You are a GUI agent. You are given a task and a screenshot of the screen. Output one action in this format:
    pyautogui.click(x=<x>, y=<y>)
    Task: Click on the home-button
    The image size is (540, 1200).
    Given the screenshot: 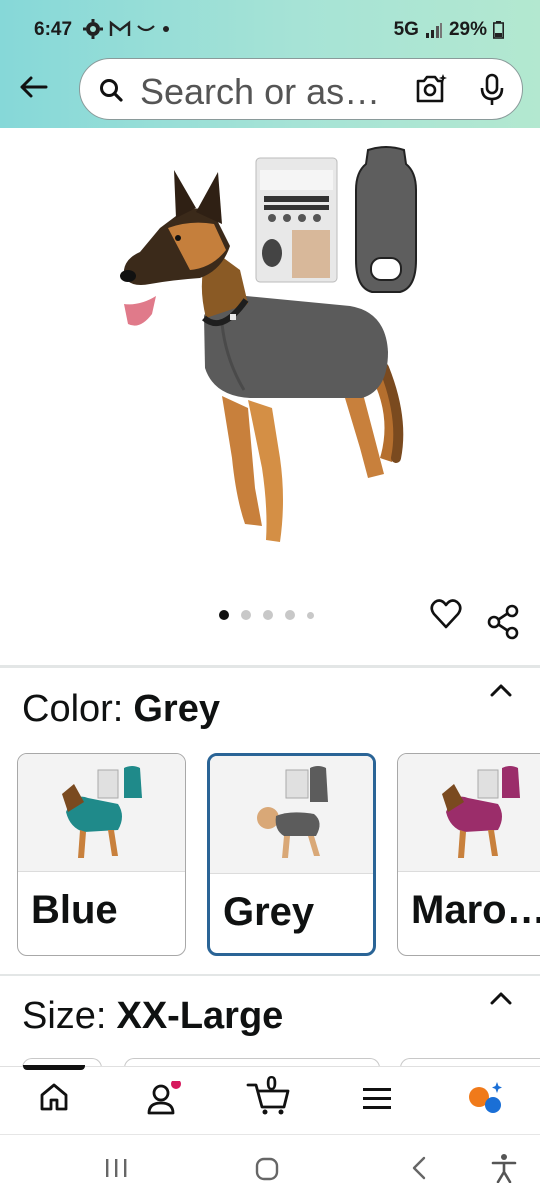 What is the action you would take?
    pyautogui.click(x=267, y=1171)
    